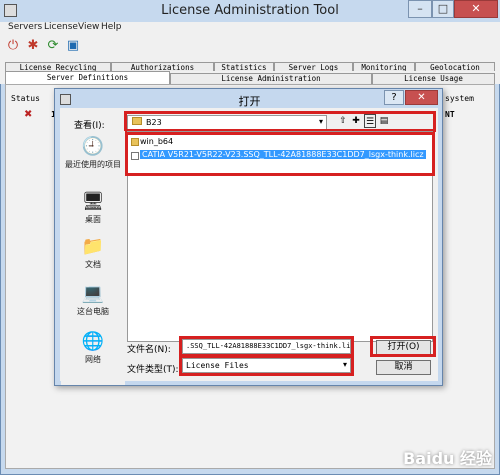  What do you see at coordinates (459, 98) in the screenshot?
I see `column-header-system: system` at bounding box center [459, 98].